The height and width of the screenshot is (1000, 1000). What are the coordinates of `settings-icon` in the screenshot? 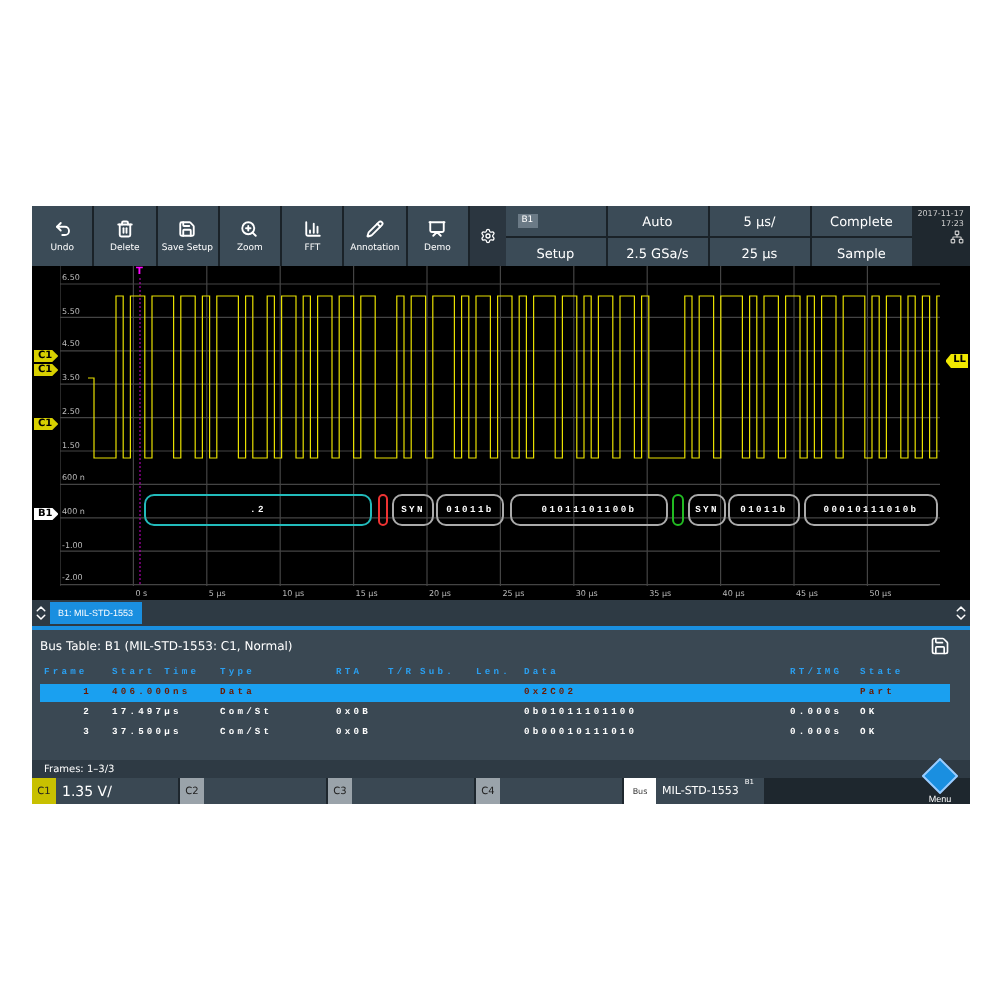 It's located at (487, 236).